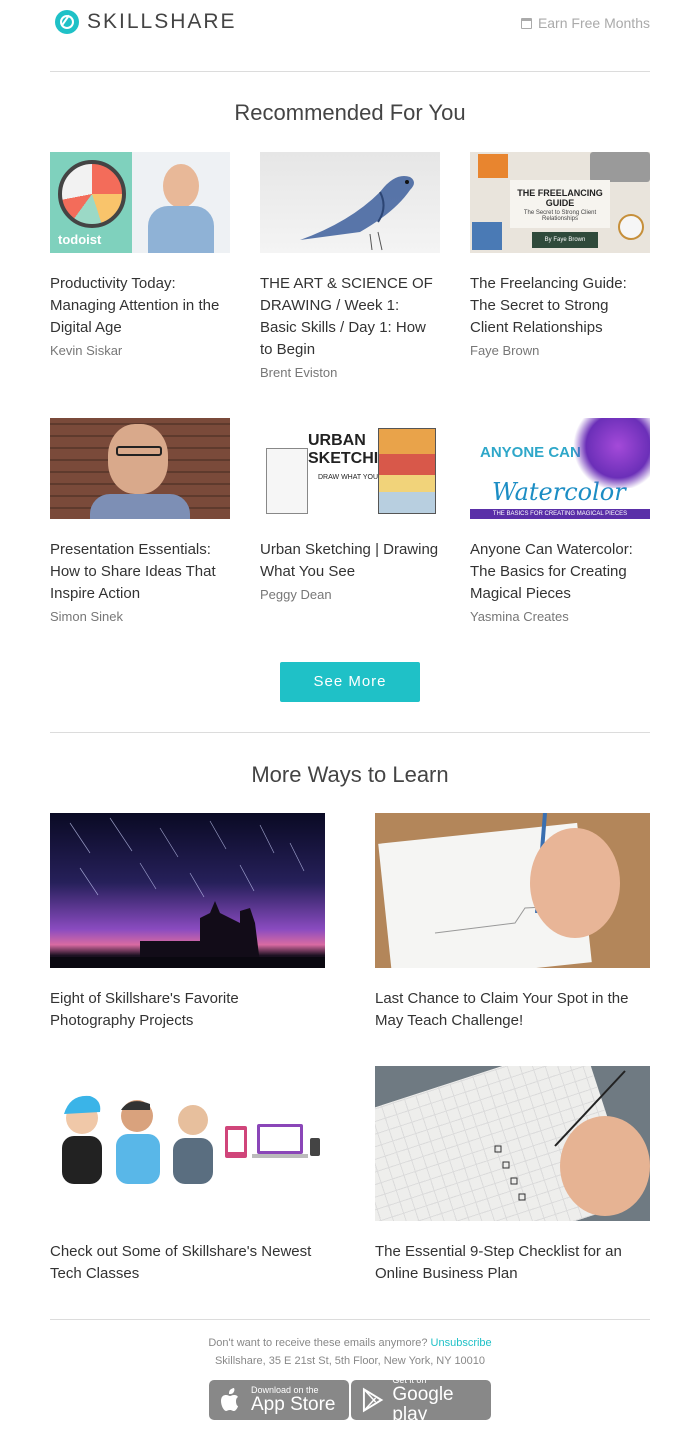 The image size is (684, 1450). Describe the element at coordinates (350, 35) in the screenshot. I see `email-header: SKILLSHARE Earn Free Months` at that location.